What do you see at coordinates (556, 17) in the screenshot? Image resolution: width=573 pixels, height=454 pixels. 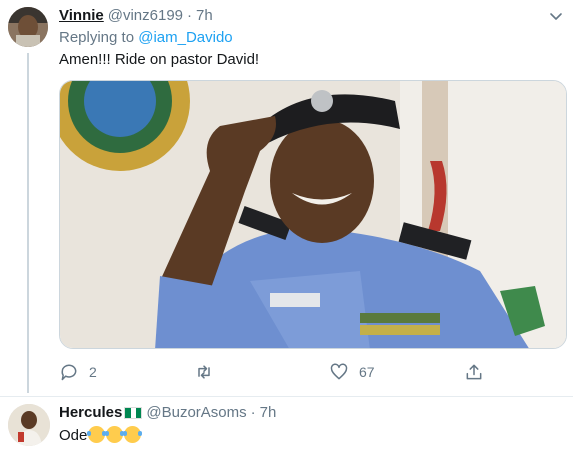 I see `chevron-down-icon` at bounding box center [556, 17].